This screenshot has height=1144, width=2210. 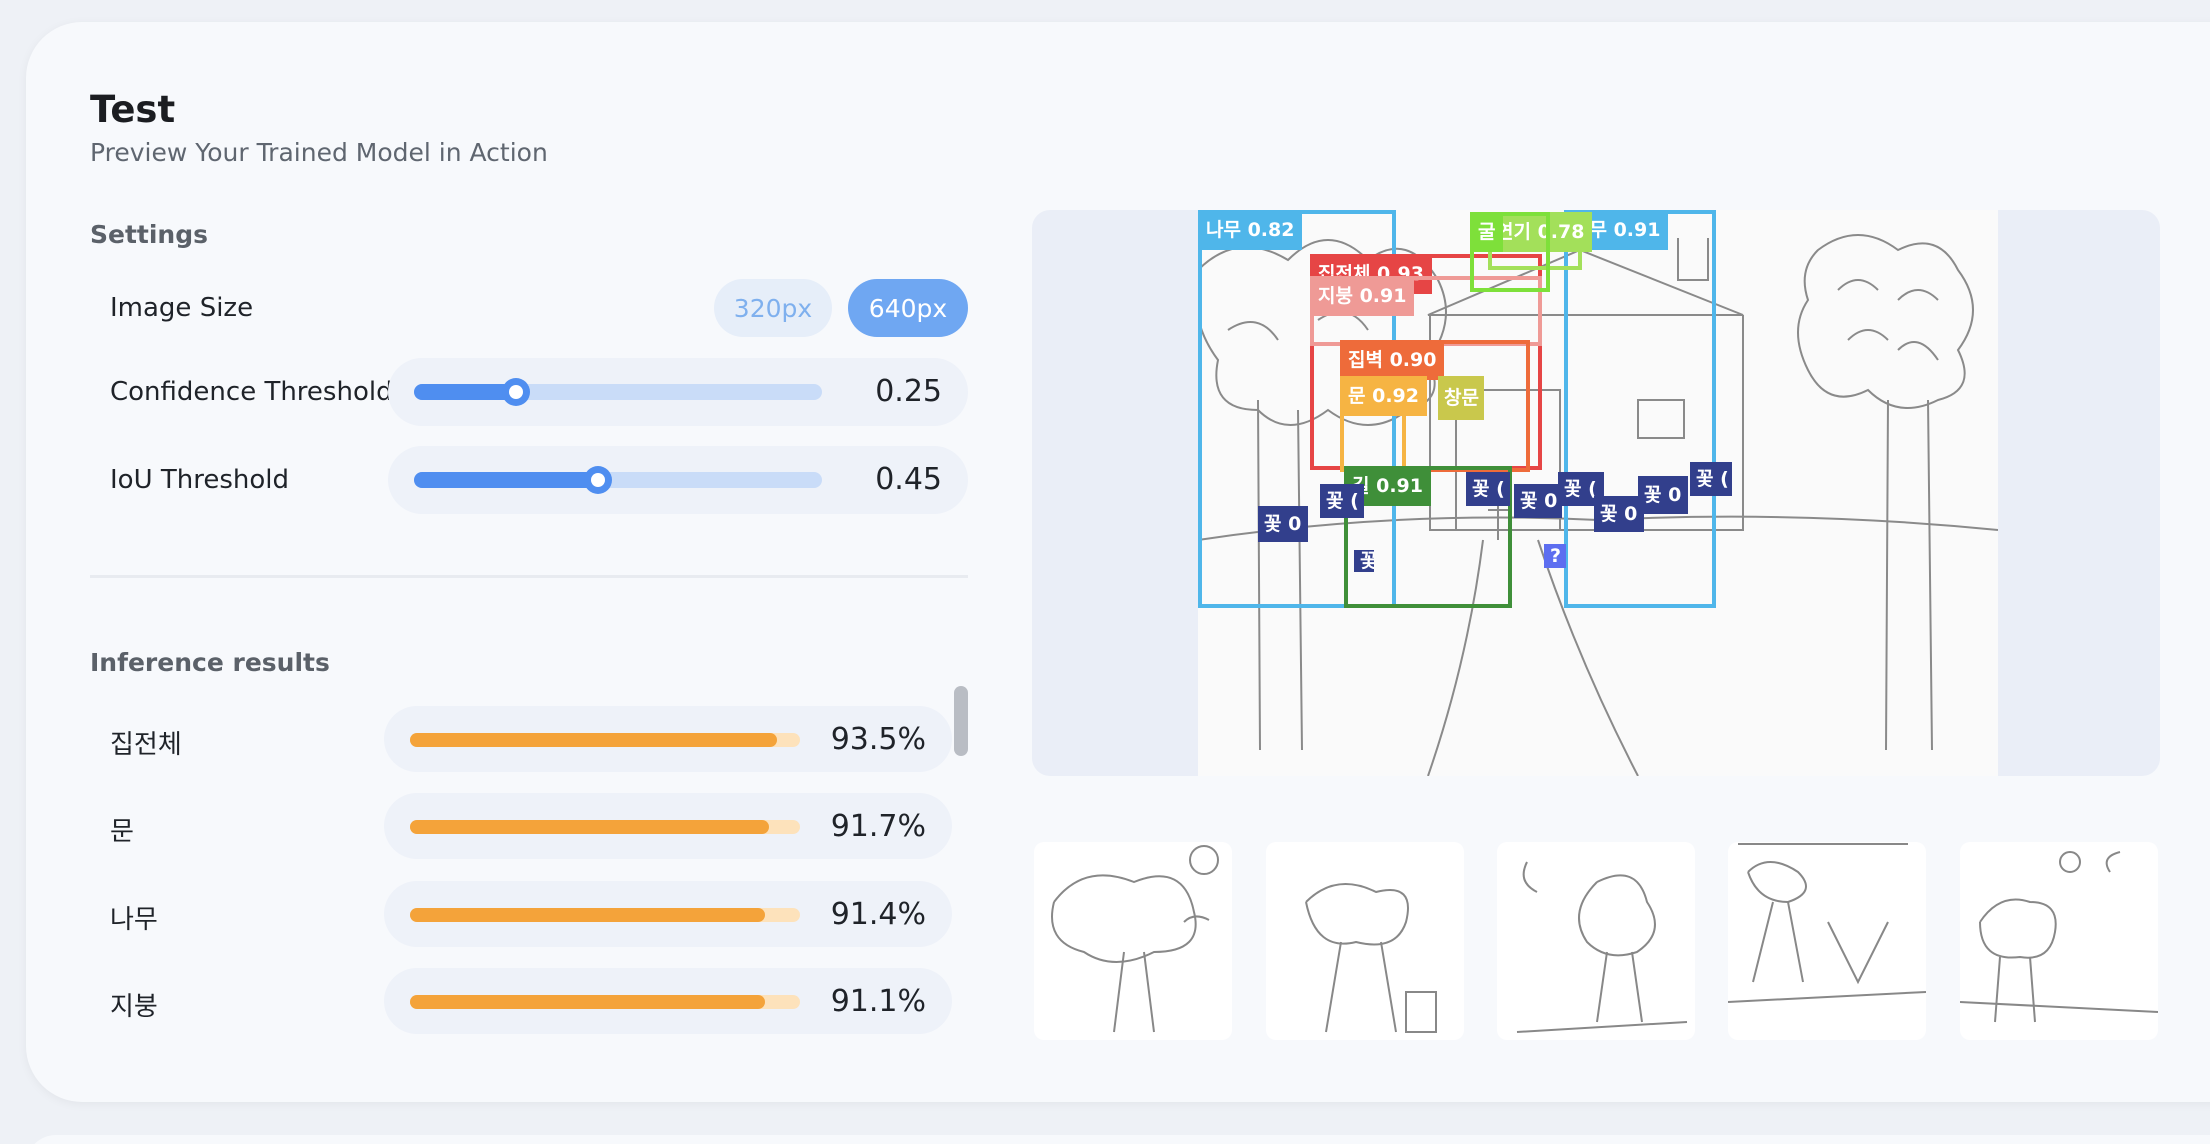 I want to click on result-value: 91.1%, so click(x=878, y=1001).